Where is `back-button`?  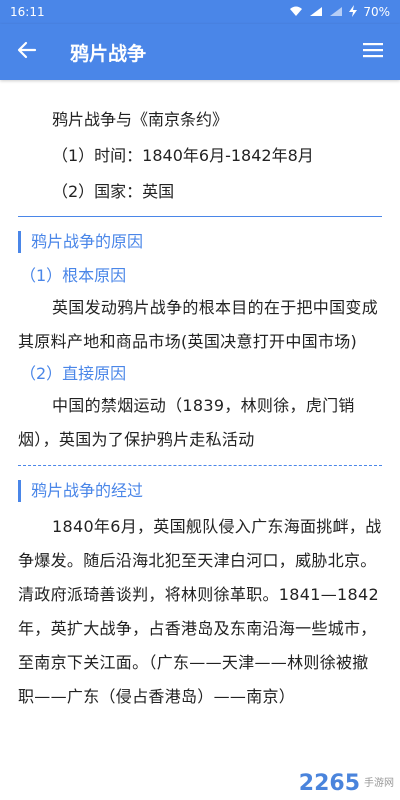
back-button is located at coordinates (27, 52).